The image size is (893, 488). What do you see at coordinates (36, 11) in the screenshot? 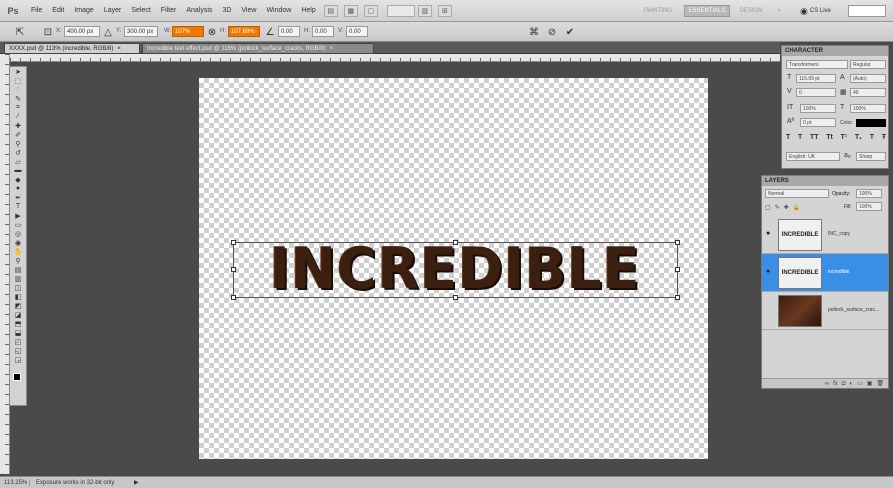
I see `menu-file: File` at bounding box center [36, 11].